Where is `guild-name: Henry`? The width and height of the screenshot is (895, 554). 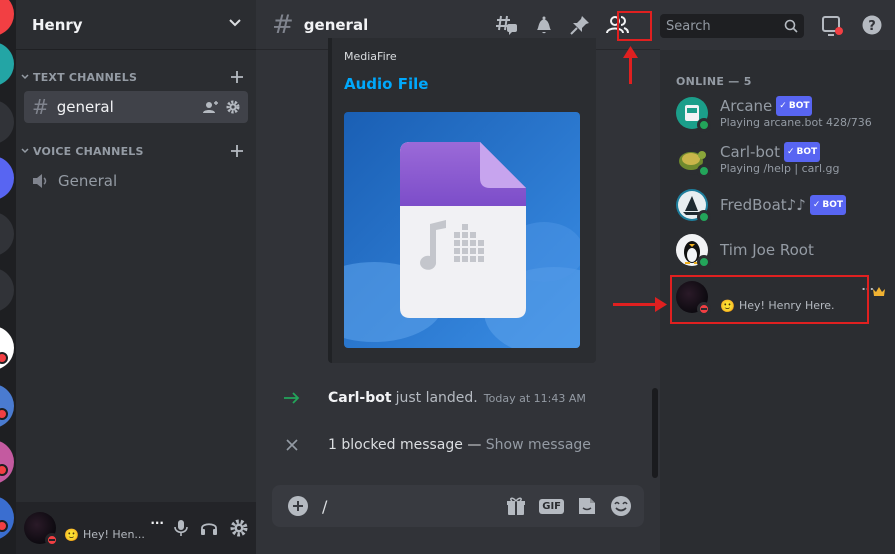 guild-name: Henry is located at coordinates (57, 24).